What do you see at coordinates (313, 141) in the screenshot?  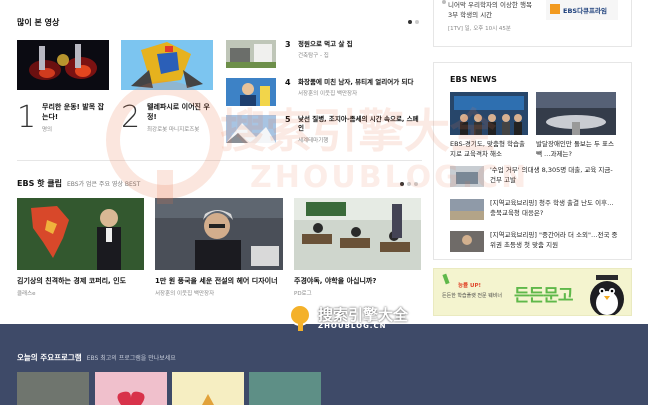 I see `popular-meta-5: 세계테마기행` at bounding box center [313, 141].